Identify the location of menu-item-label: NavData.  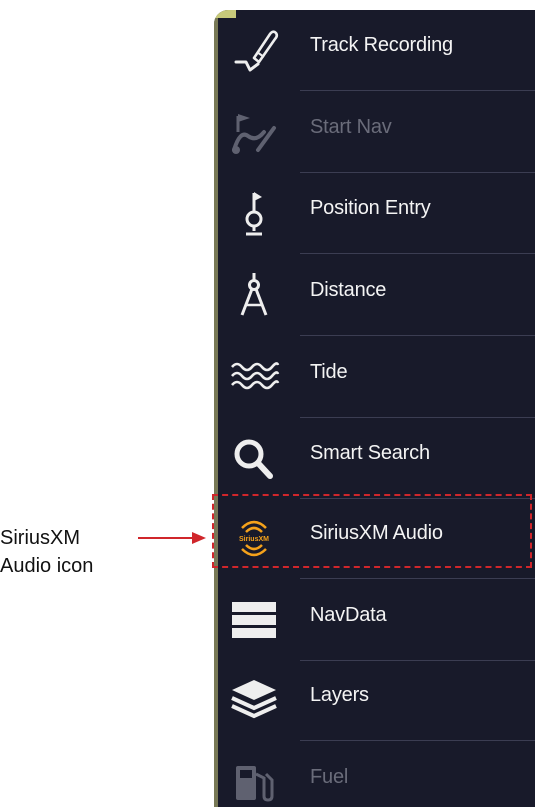
(348, 615).